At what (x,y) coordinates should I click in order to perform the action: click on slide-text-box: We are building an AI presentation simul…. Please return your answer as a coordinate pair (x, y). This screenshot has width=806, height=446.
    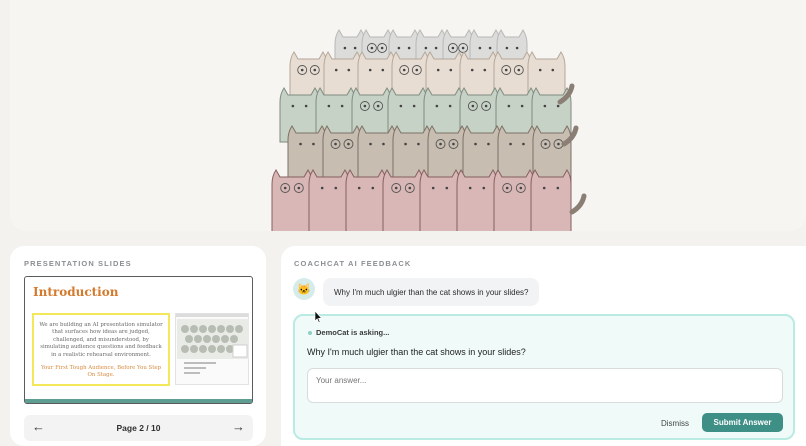
    Looking at the image, I should click on (101, 349).